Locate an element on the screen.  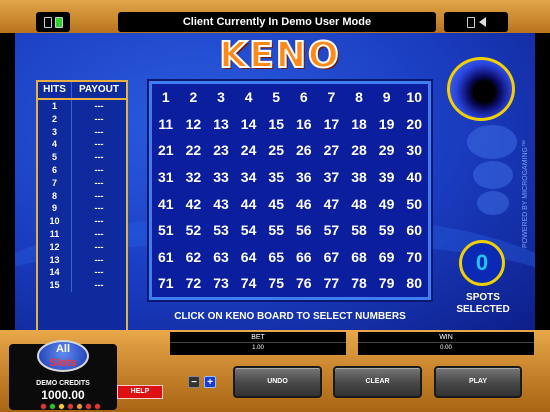
keno-number: 76 is located at coordinates (304, 283).